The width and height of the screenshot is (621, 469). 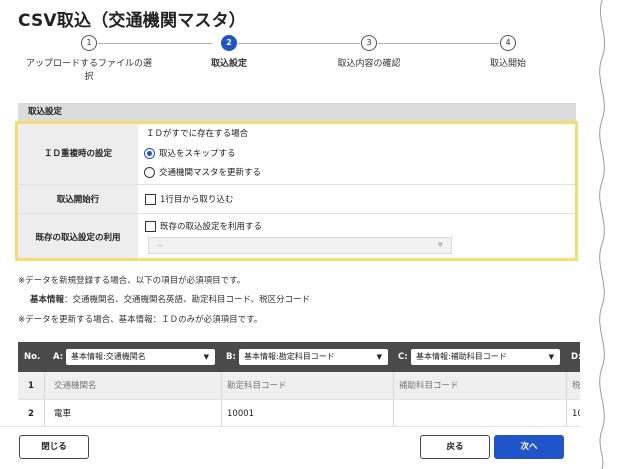 What do you see at coordinates (31, 386) in the screenshot?
I see `row-number: 1` at bounding box center [31, 386].